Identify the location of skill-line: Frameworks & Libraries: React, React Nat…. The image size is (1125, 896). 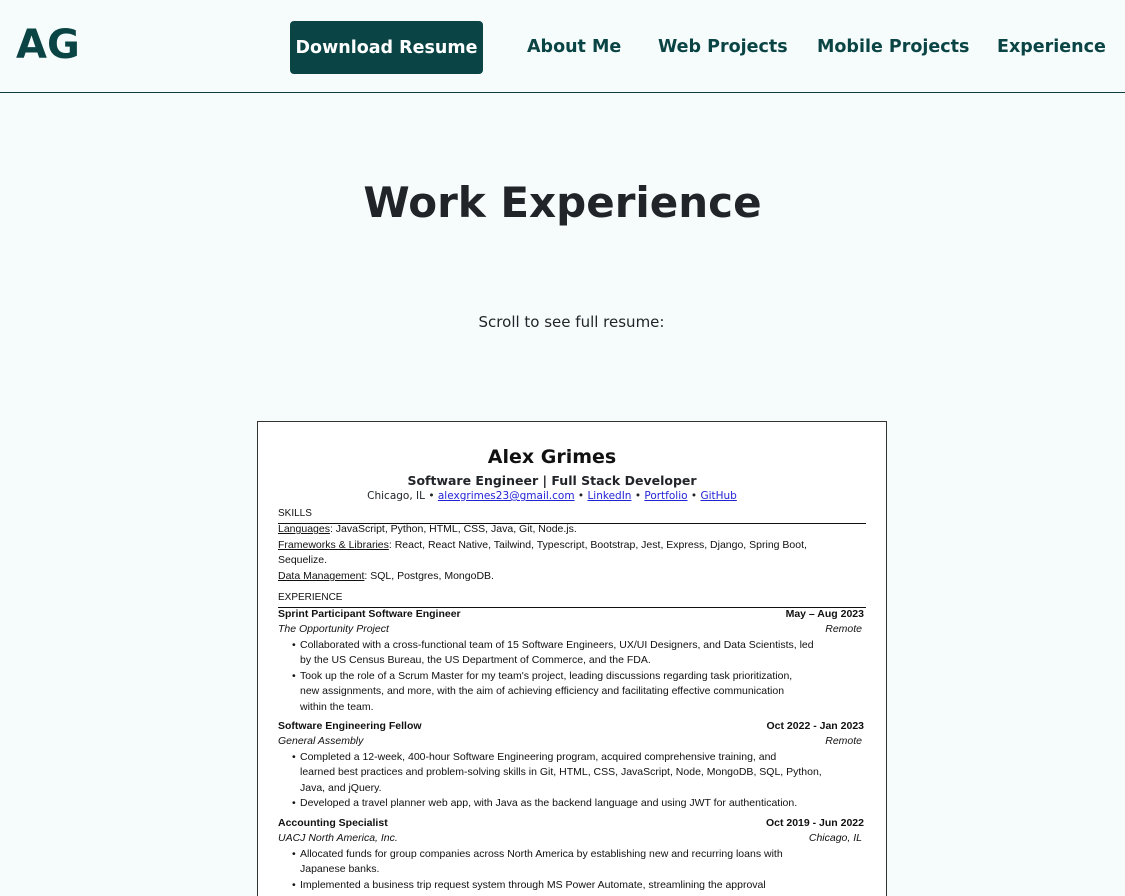
(572, 546).